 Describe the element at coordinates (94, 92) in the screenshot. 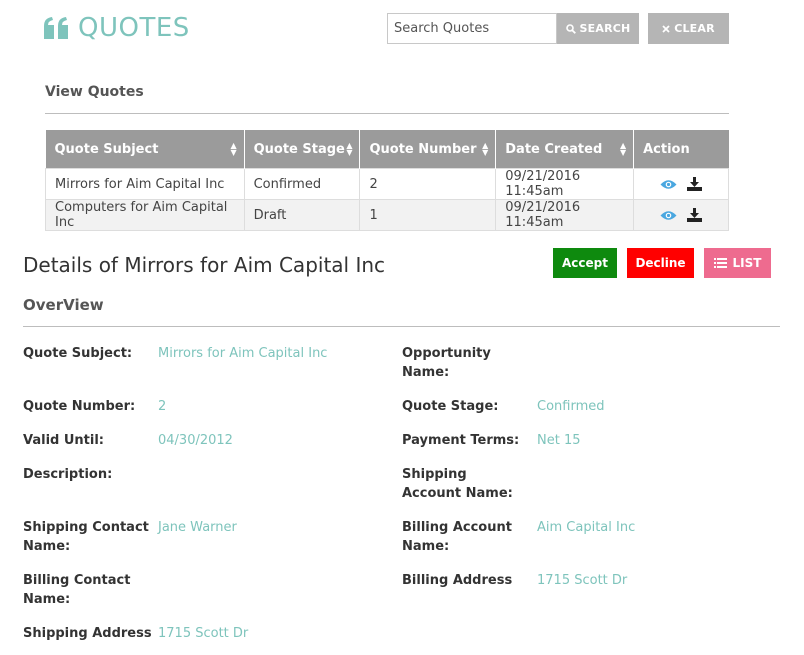

I see `view-quotes-title: View Quotes` at that location.